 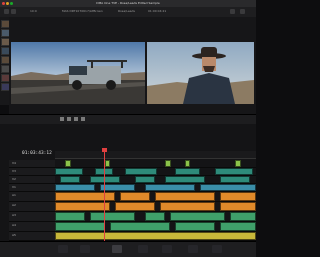 I want to click on track-label: V4, so click(x=14, y=163).